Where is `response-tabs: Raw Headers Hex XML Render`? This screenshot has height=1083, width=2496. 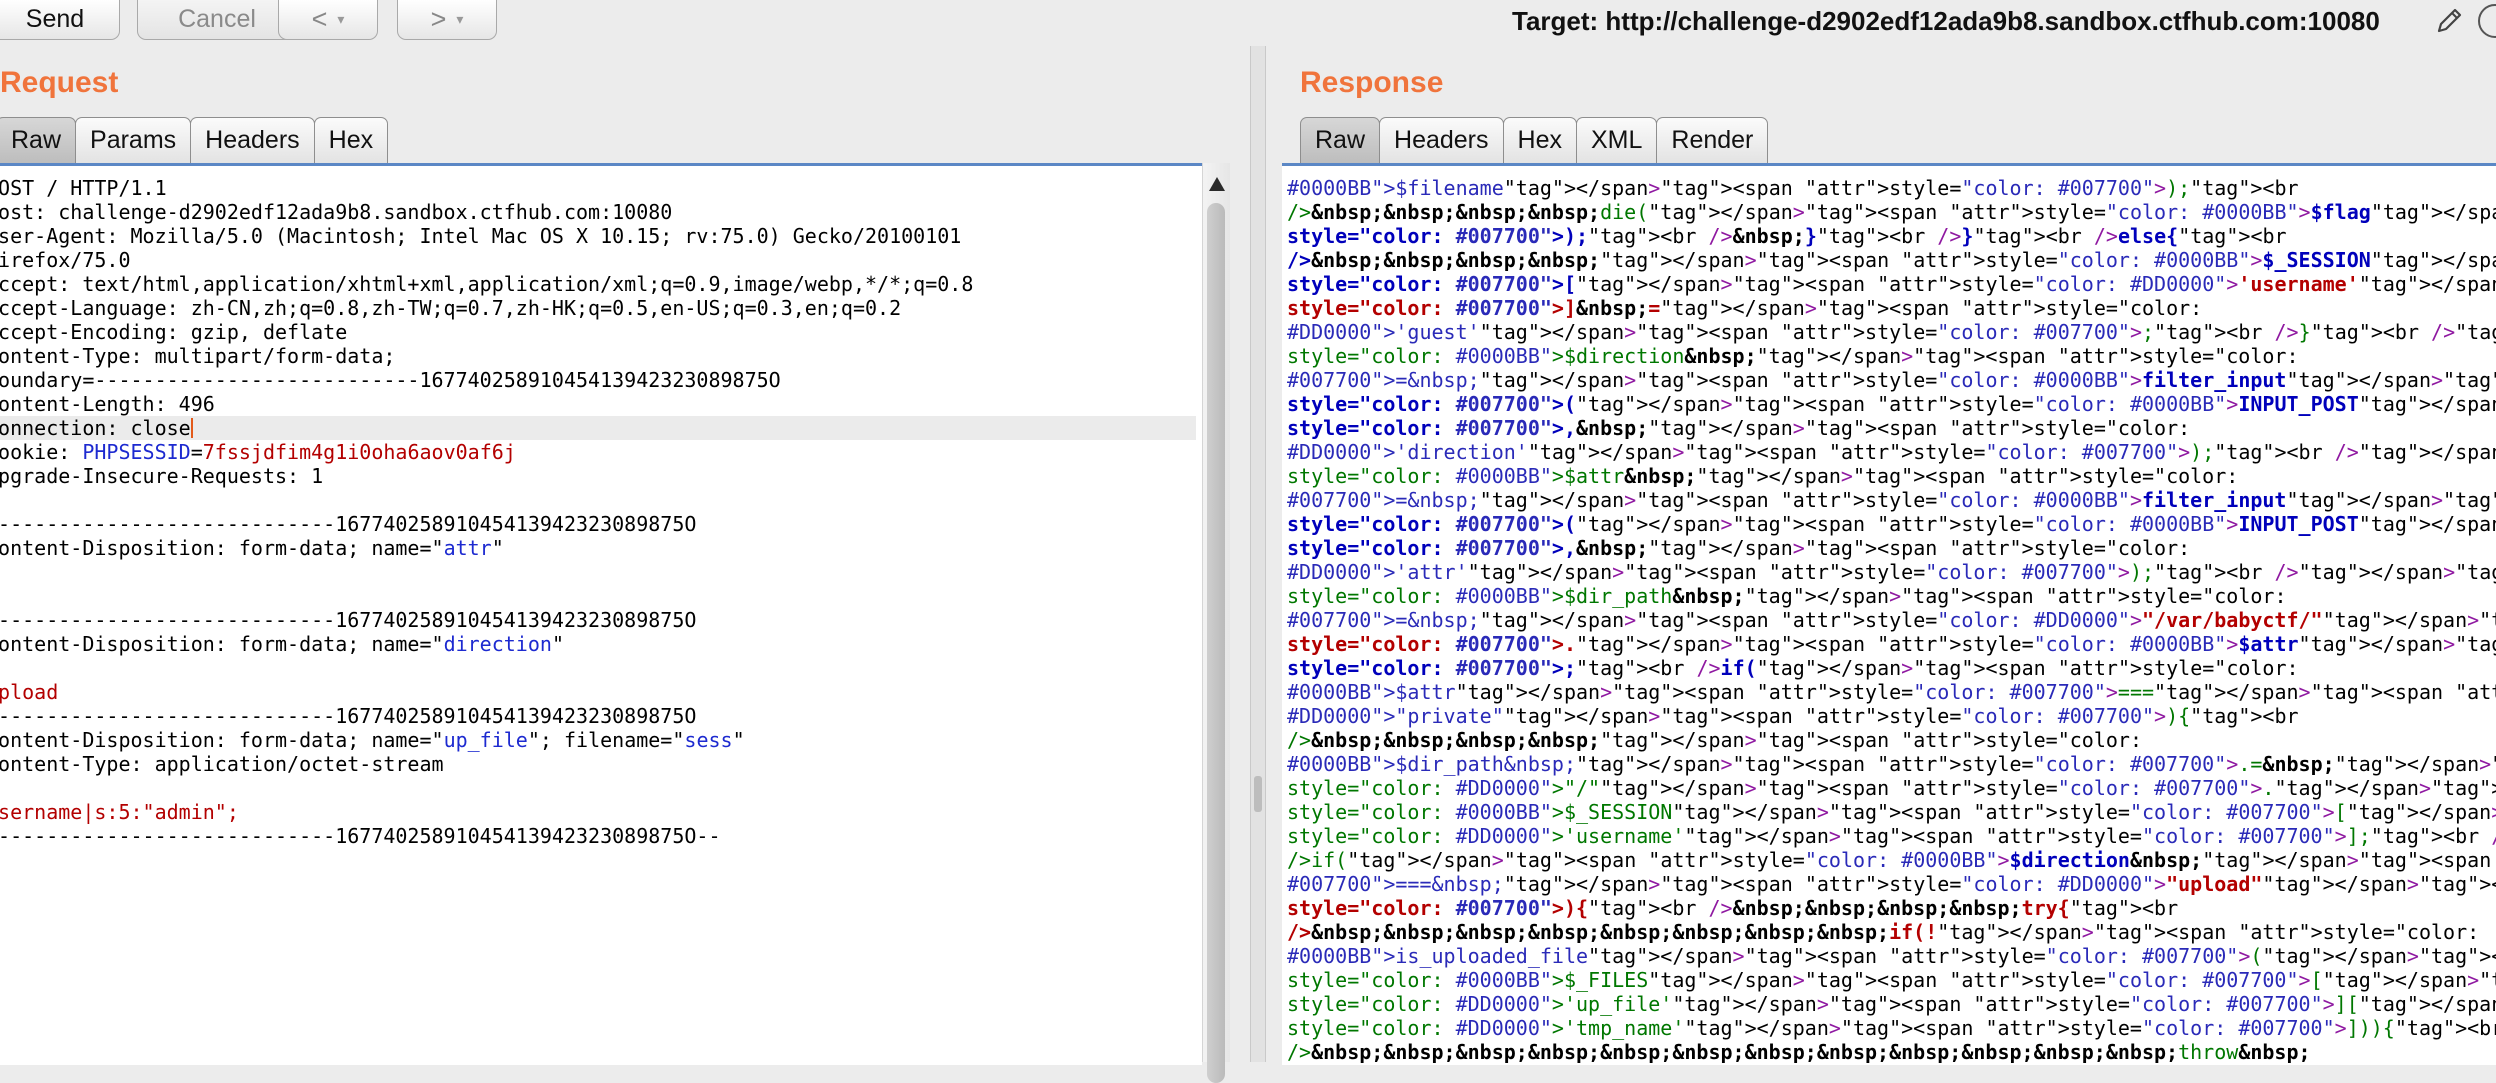
response-tabs: Raw Headers Hex XML Render is located at coordinates (1534, 140).